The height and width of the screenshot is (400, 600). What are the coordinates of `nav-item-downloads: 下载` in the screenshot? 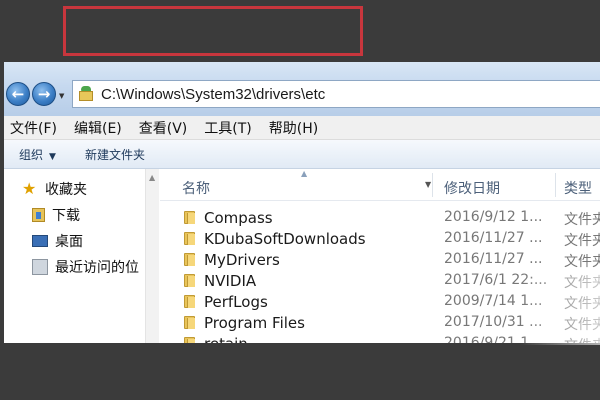 It's located at (56, 215).